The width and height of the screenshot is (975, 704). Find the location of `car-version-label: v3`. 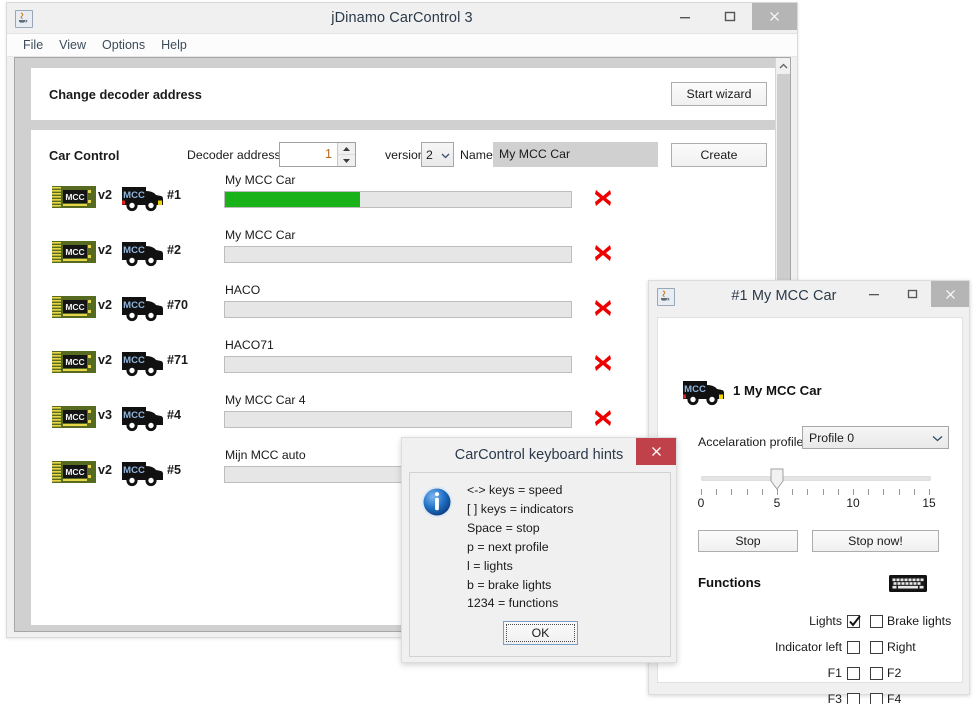

car-version-label: v3 is located at coordinates (105, 415).